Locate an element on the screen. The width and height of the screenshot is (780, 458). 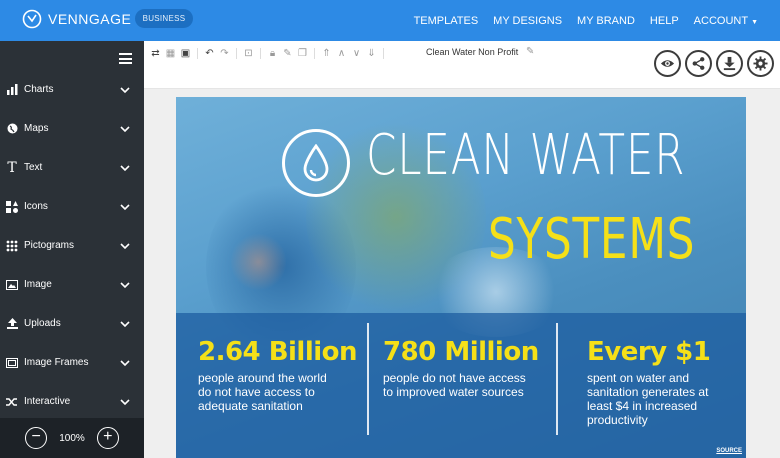
zoom-in-button: + is located at coordinates (107, 438).